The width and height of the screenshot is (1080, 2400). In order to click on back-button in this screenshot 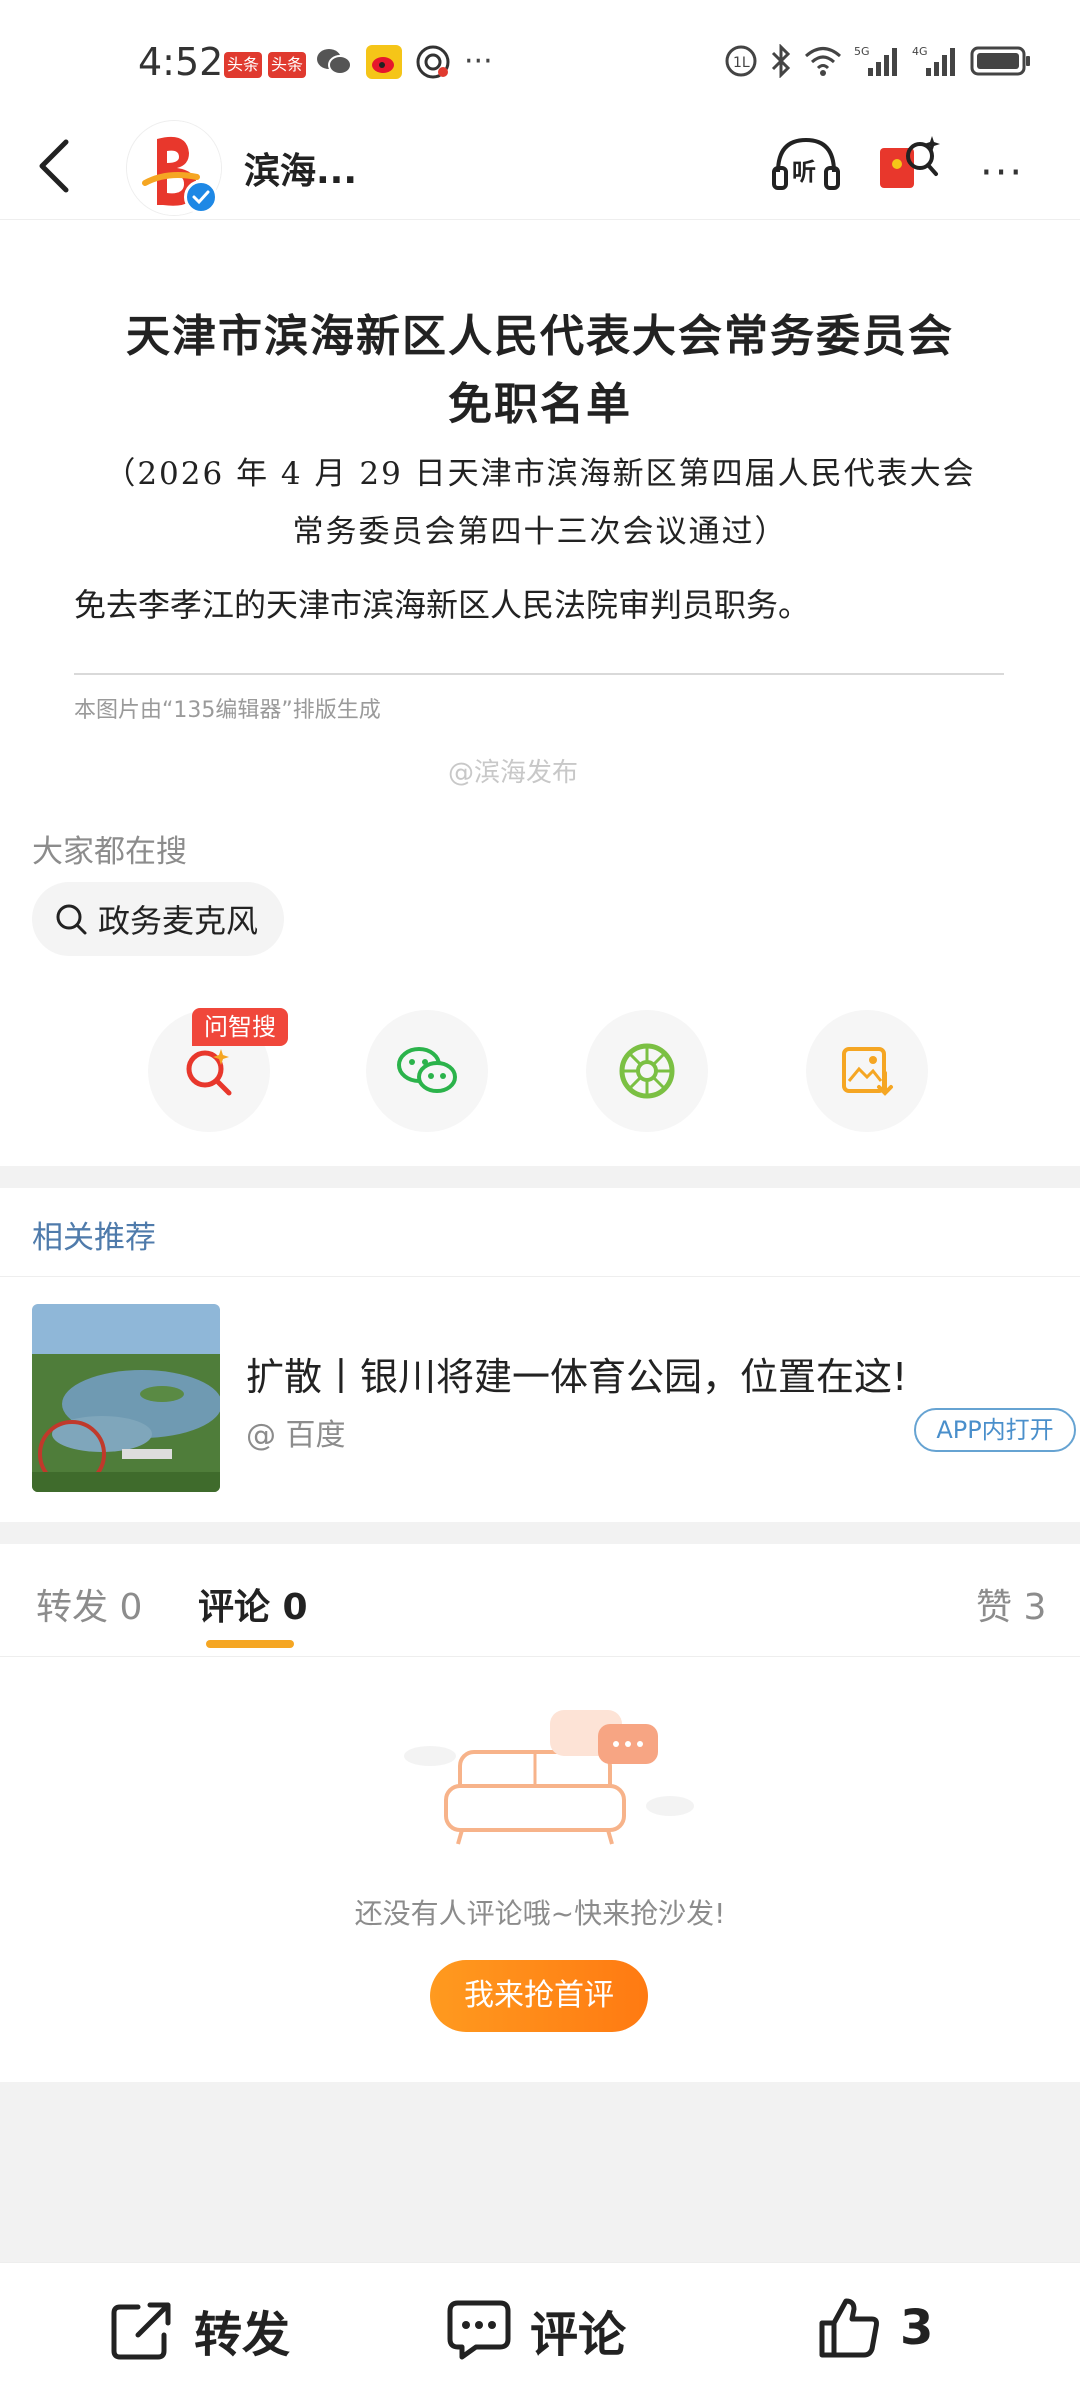, I will do `click(54, 168)`.